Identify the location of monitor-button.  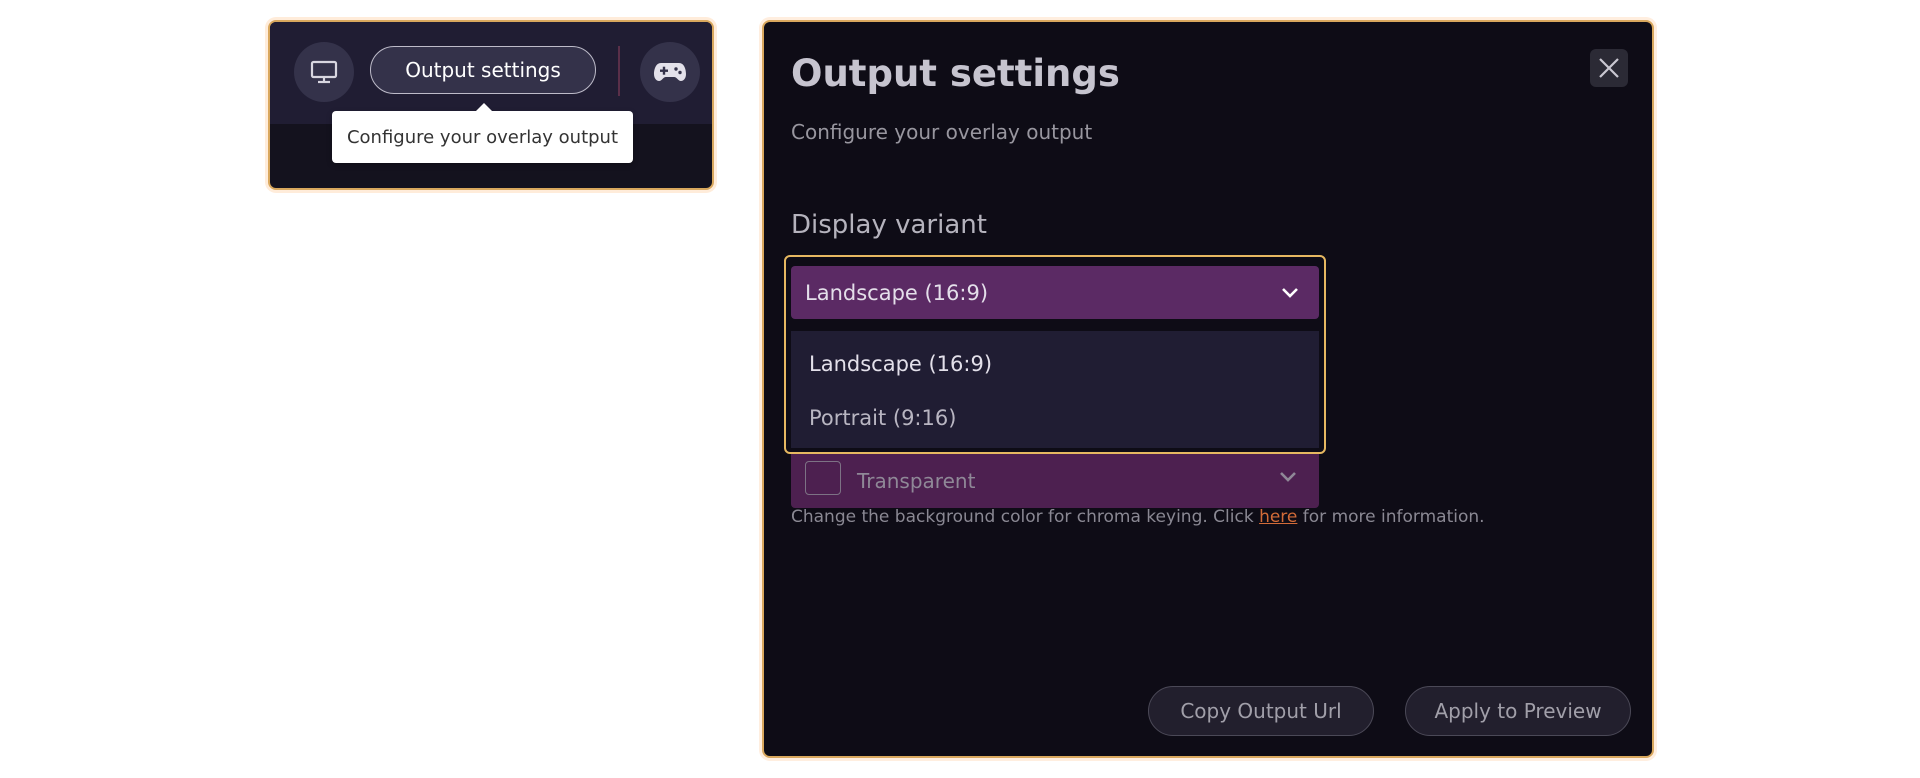
(324, 72).